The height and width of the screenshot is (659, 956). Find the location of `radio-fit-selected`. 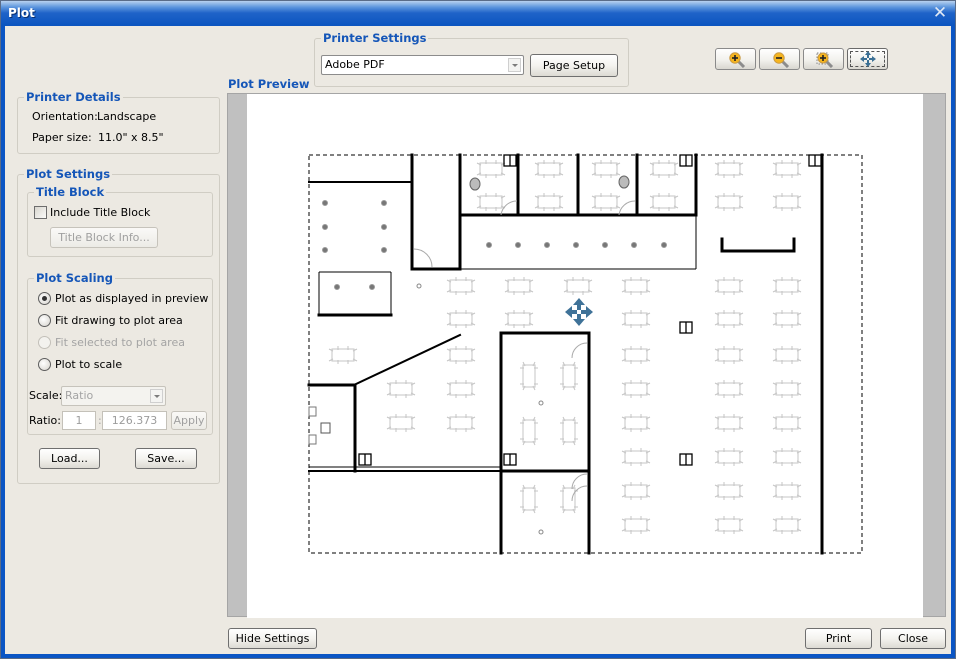

radio-fit-selected is located at coordinates (44, 342).